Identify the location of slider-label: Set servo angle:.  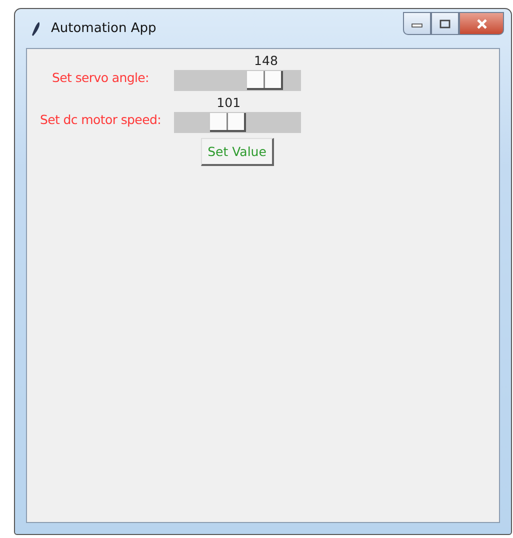
(100, 77).